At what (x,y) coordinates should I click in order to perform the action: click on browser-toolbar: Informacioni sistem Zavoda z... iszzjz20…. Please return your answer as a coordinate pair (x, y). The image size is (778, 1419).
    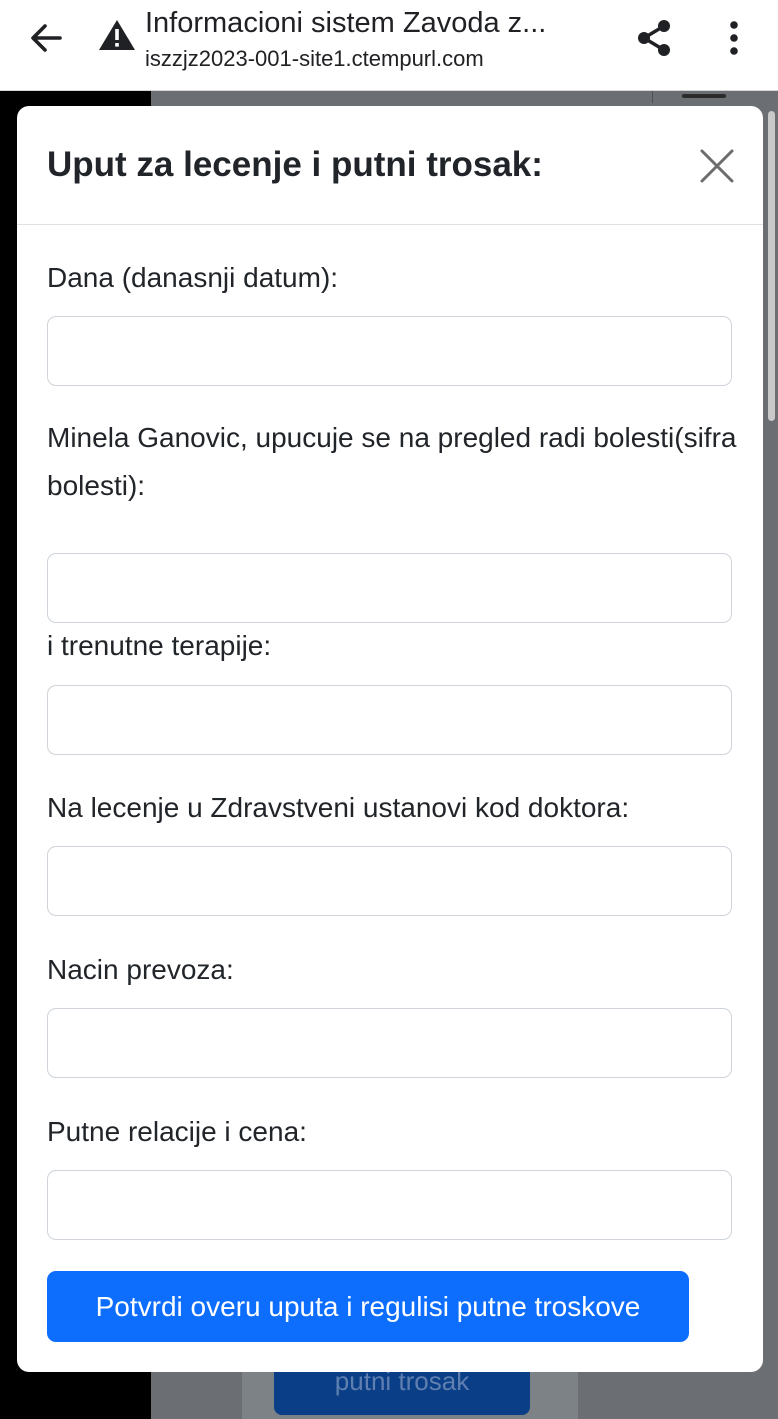
    Looking at the image, I should click on (389, 45).